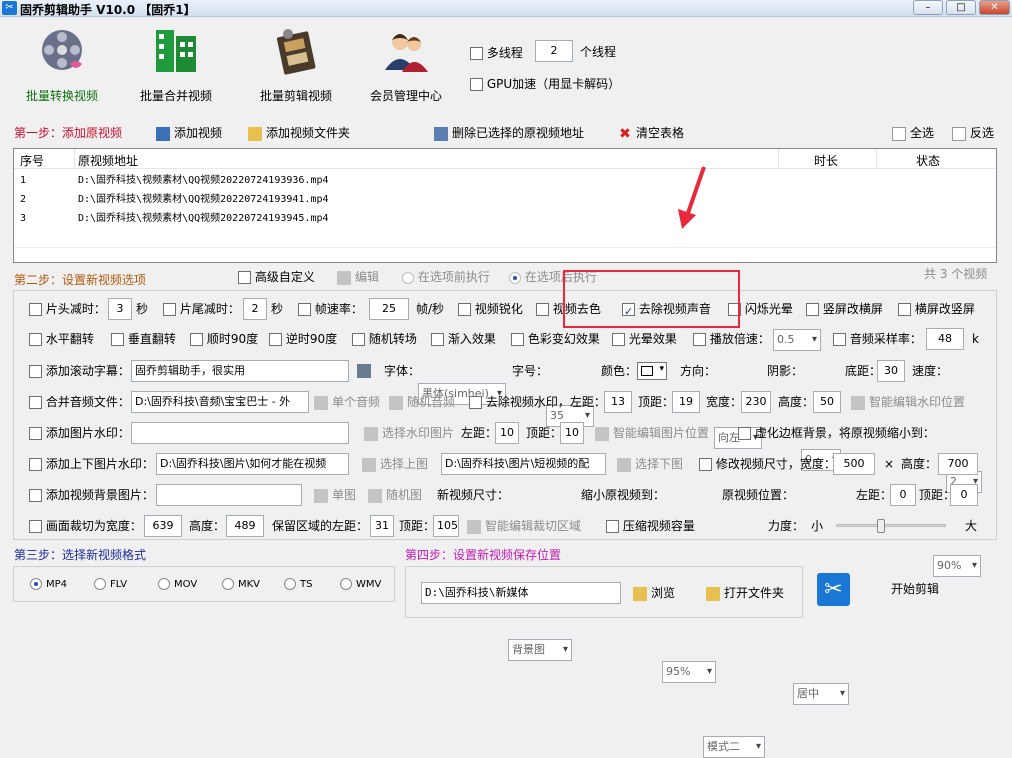  Describe the element at coordinates (35, 464) in the screenshot. I see `tb-wm-checkbox` at that location.